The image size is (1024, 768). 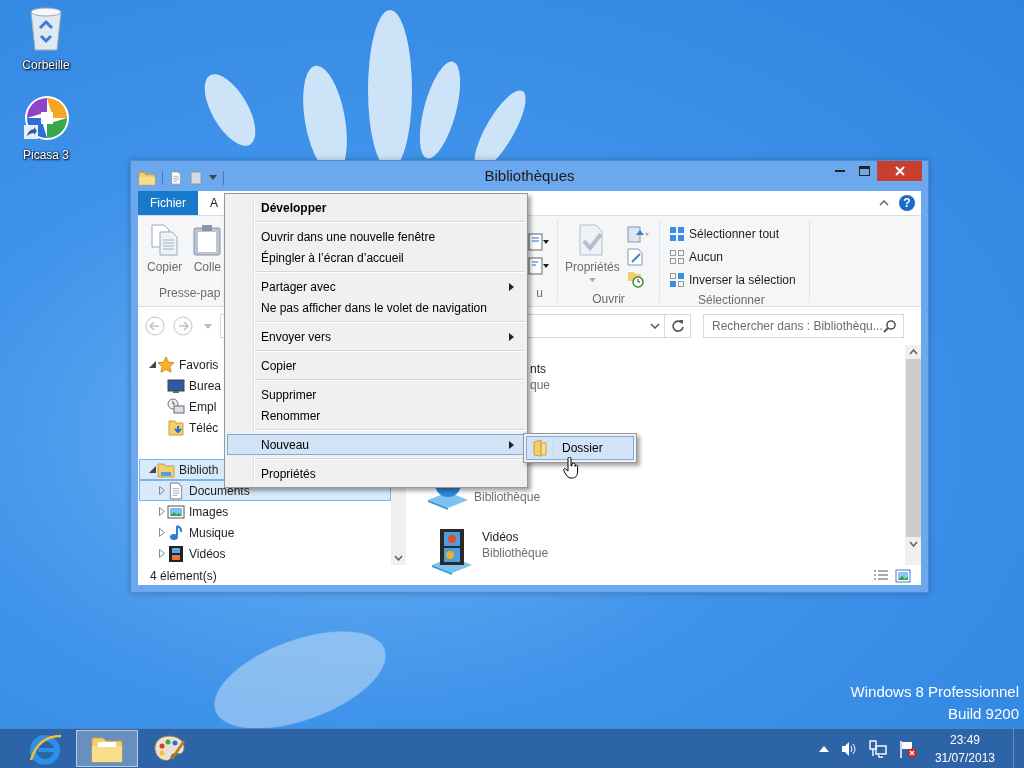 I want to click on group-label: Sélectionner, so click(x=731, y=300).